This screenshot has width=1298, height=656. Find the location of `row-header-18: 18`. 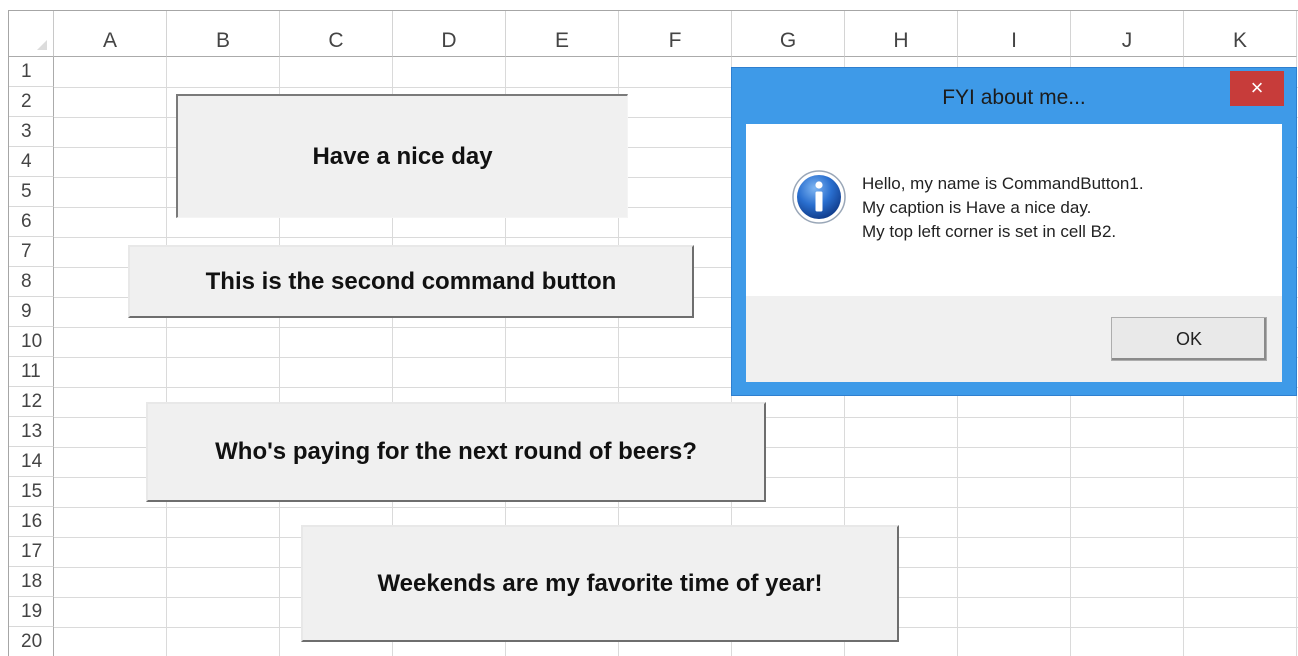

row-header-18: 18 is located at coordinates (31, 582).